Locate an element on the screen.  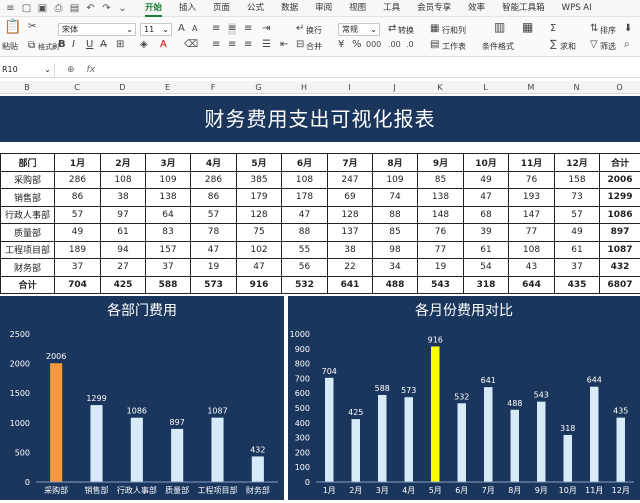
value-cell: 55 is located at coordinates (305, 250).